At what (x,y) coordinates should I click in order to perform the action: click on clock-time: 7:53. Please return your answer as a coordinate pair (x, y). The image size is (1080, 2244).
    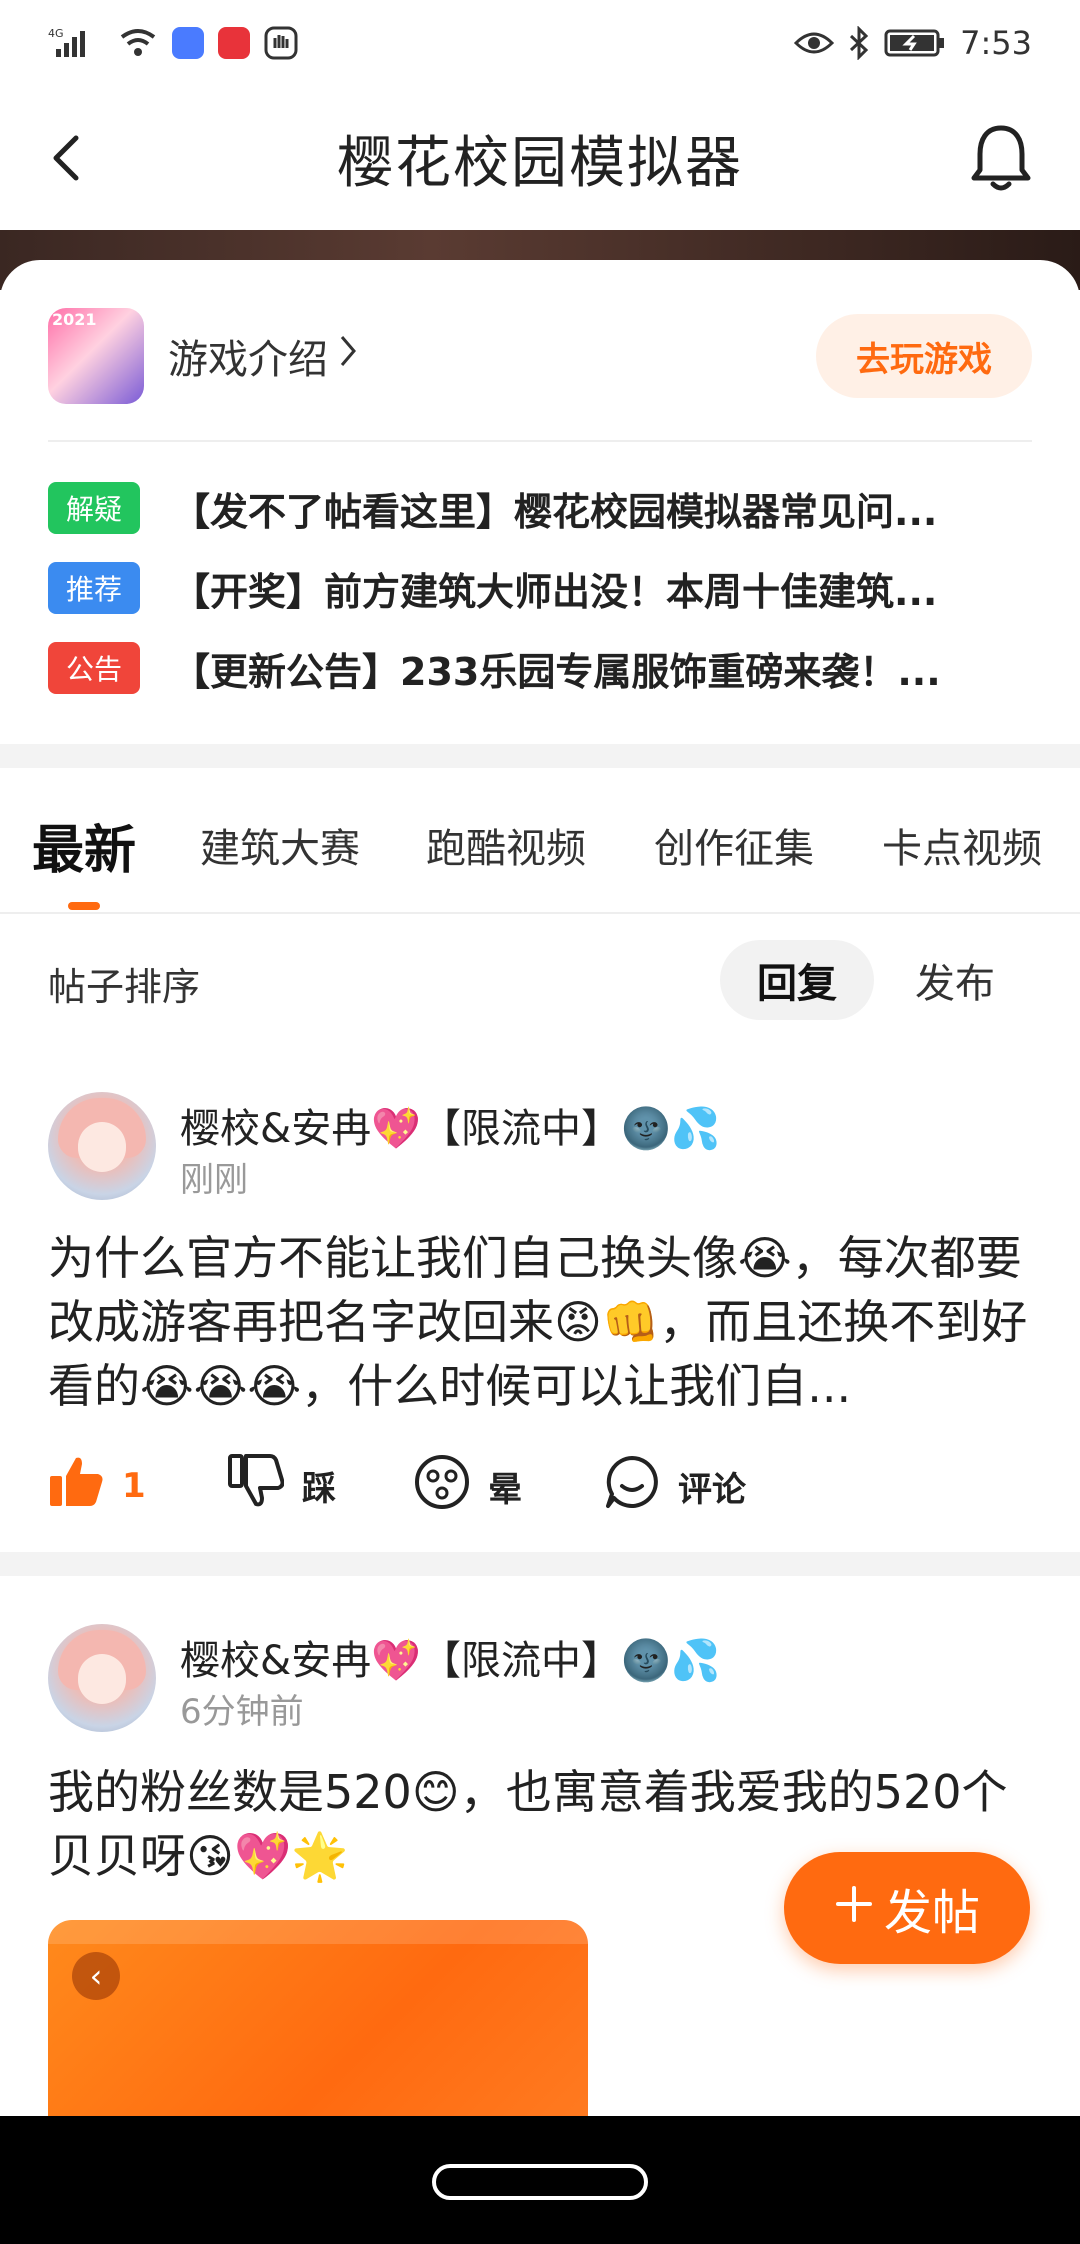
    Looking at the image, I should click on (996, 43).